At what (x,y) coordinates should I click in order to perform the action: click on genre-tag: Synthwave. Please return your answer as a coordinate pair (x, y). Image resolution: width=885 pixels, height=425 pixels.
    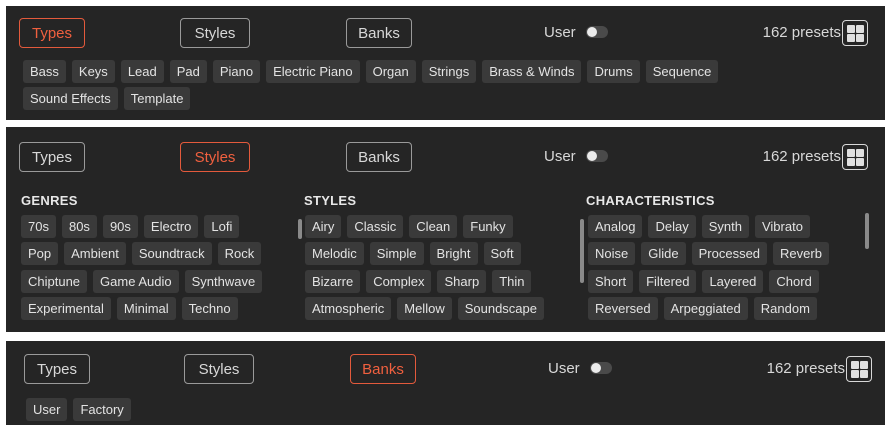
    Looking at the image, I should click on (223, 281).